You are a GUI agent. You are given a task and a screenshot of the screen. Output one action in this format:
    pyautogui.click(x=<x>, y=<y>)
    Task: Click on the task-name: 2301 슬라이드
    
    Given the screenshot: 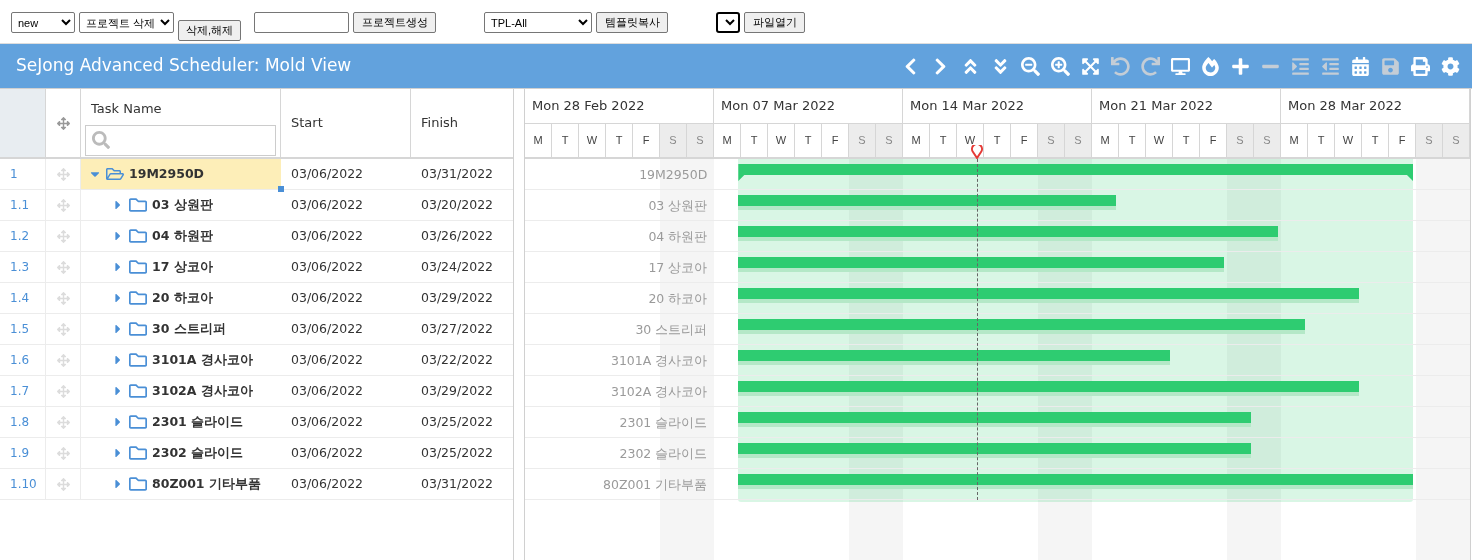 What is the action you would take?
    pyautogui.click(x=198, y=421)
    